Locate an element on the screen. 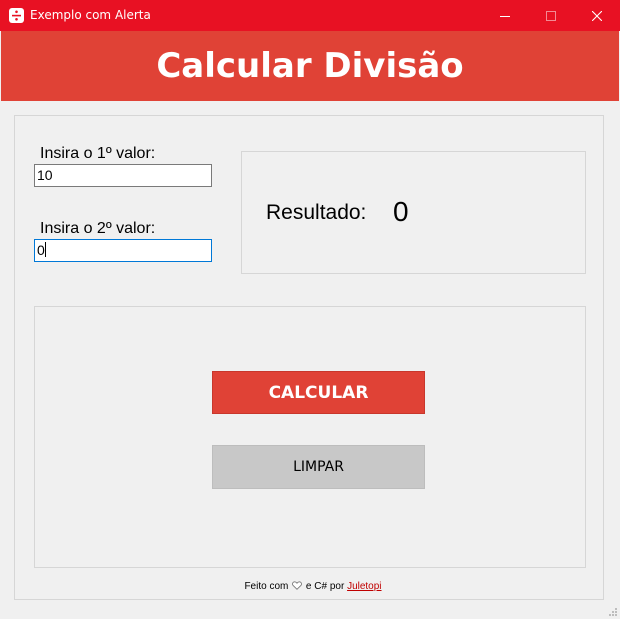 The width and height of the screenshot is (620, 619). clear-button-label: LIMPAR is located at coordinates (318, 467).